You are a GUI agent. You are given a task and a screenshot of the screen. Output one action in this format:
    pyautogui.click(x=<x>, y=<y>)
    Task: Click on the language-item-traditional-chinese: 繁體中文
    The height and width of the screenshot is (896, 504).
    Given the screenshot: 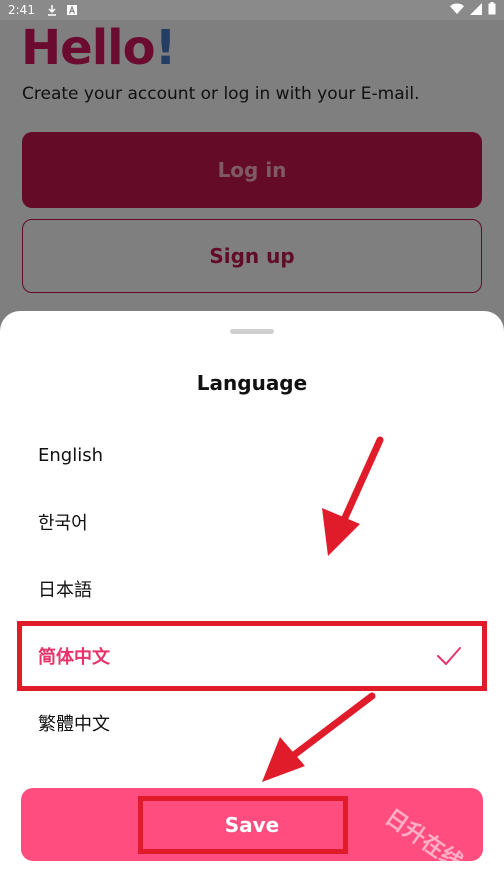 What is the action you would take?
    pyautogui.click(x=252, y=723)
    